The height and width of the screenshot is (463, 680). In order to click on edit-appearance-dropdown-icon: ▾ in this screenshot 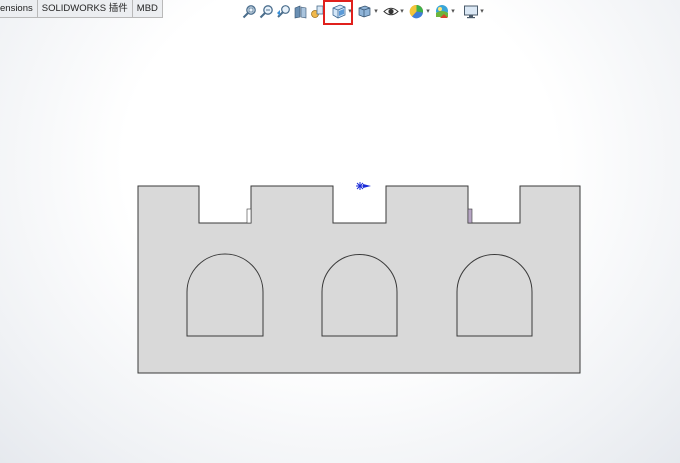, I will do `click(428, 11)`.